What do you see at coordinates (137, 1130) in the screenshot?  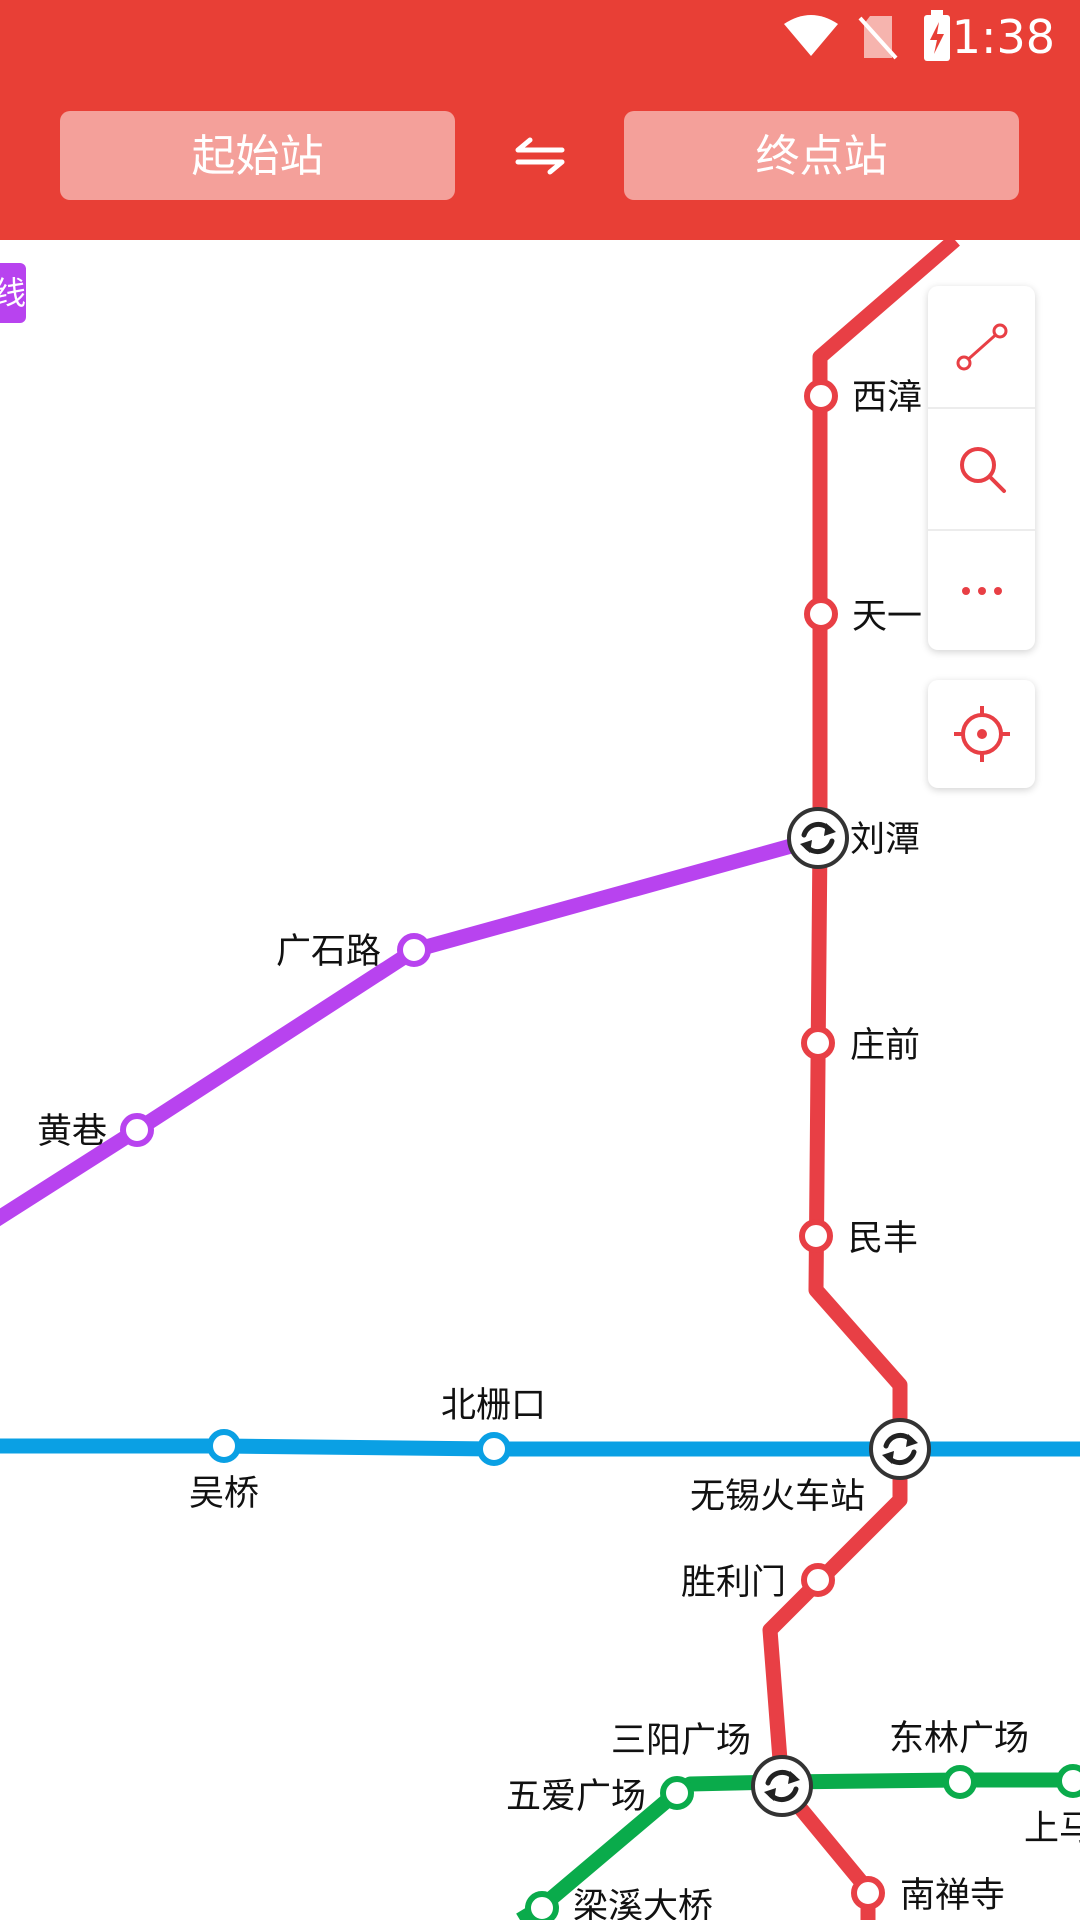 I see `station-huangxiang` at bounding box center [137, 1130].